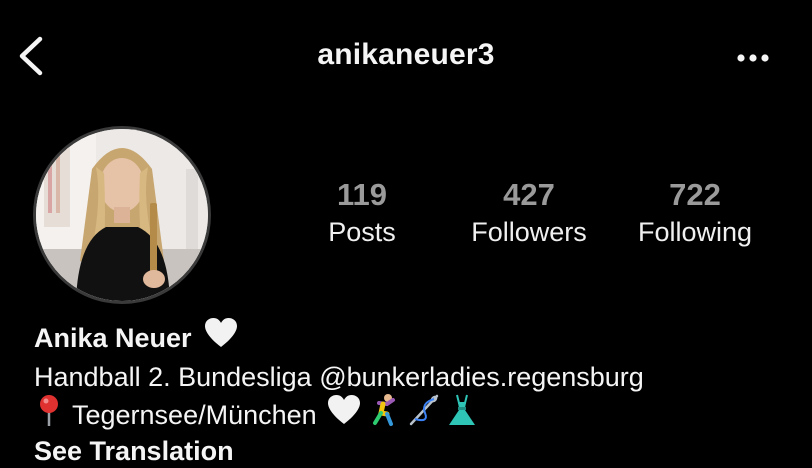  I want to click on followers-stat: 427 Followers, so click(529, 213).